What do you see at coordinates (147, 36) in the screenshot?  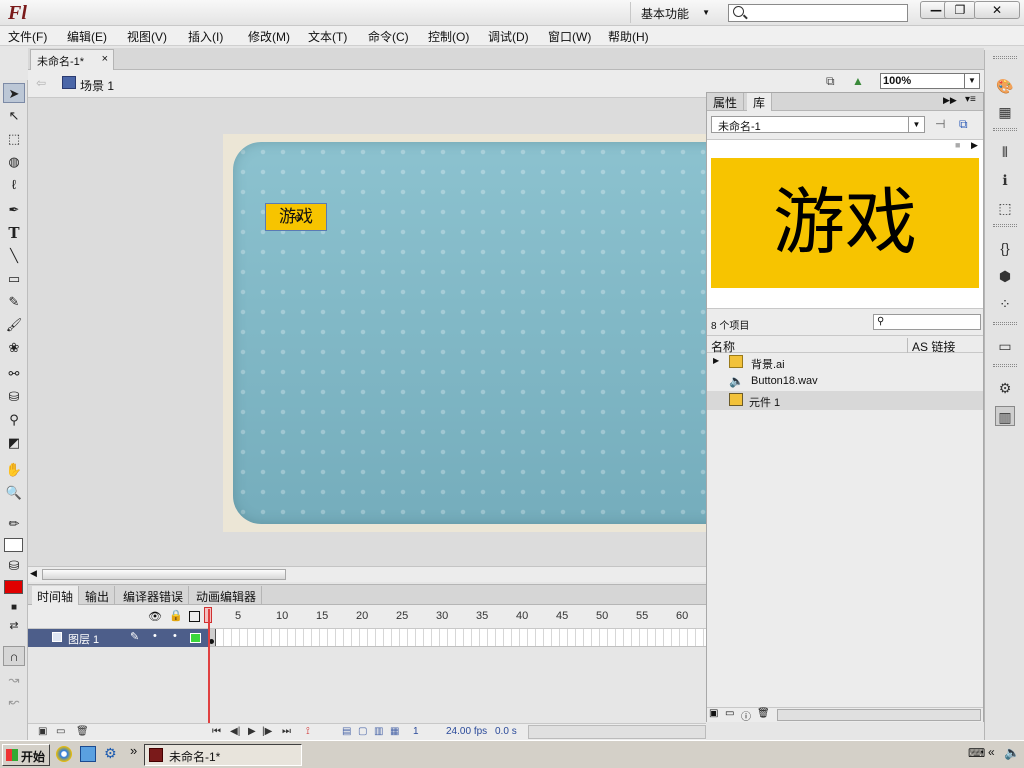 I see `menu-view: 视图(V)` at bounding box center [147, 36].